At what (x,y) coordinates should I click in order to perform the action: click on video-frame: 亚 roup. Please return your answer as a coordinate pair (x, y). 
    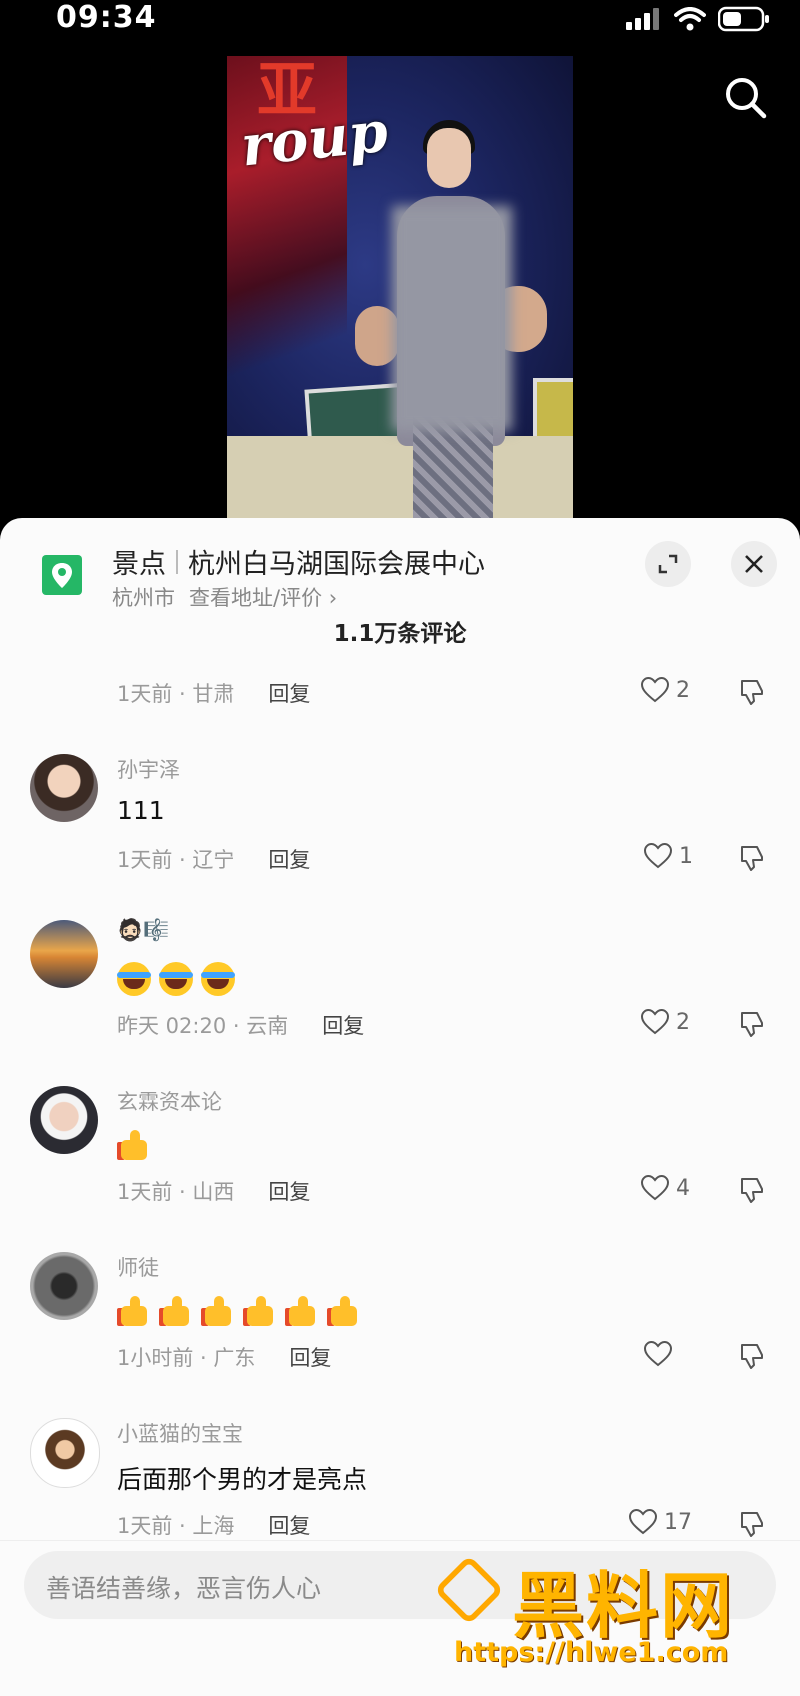
    Looking at the image, I should click on (400, 288).